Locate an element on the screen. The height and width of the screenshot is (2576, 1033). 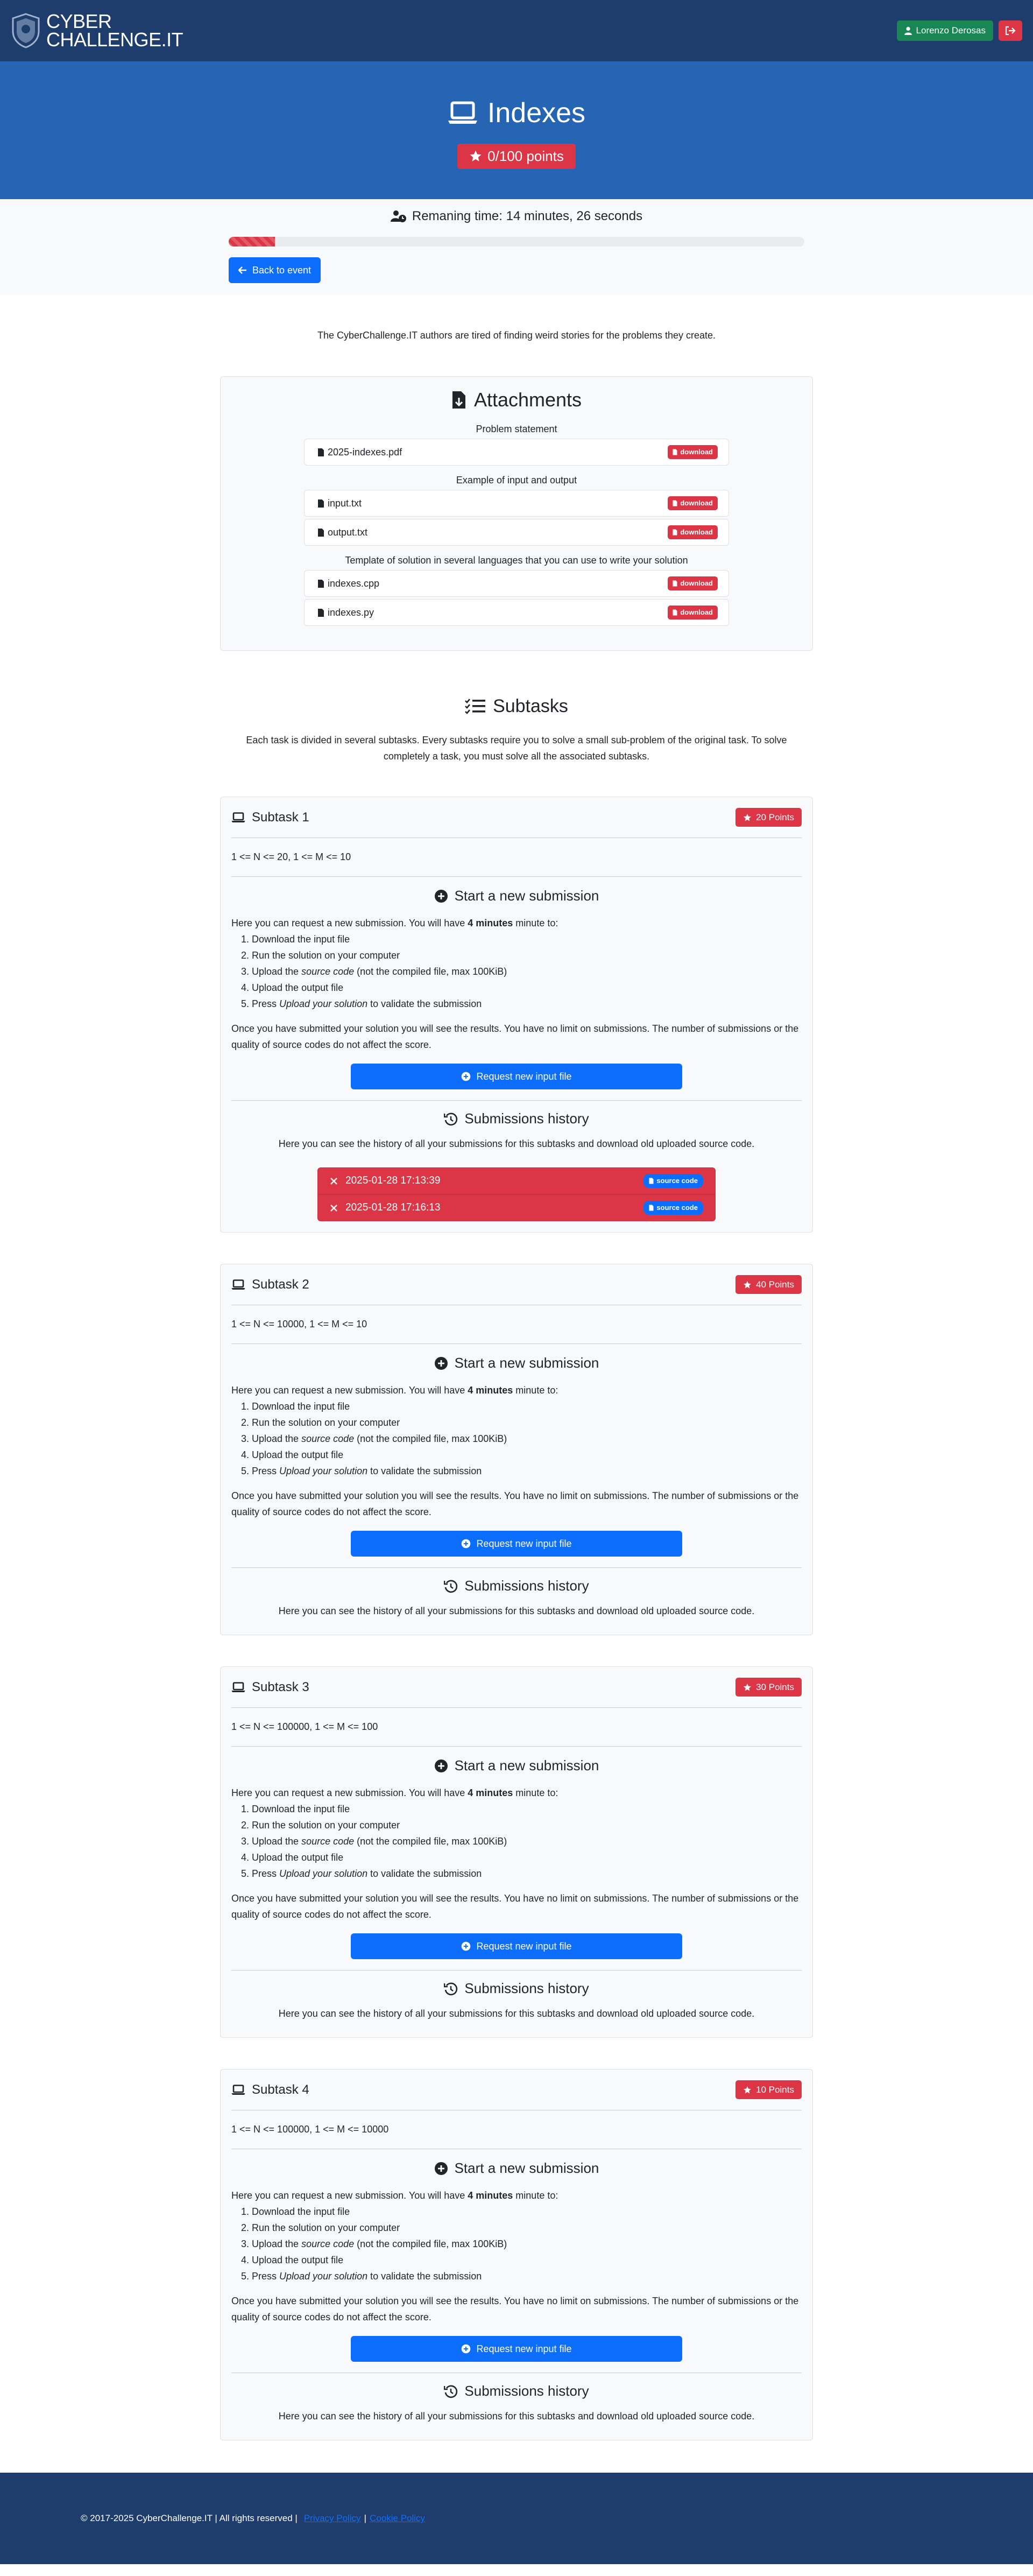
subtask-header: Subtask 2 40 Points is located at coordinates (516, 1284).